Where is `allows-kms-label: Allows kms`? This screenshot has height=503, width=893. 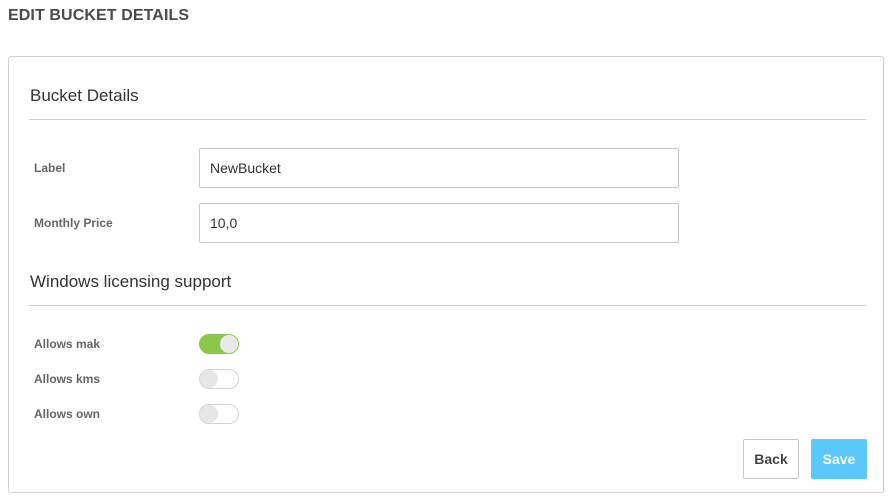
allows-kms-label: Allows kms is located at coordinates (67, 379).